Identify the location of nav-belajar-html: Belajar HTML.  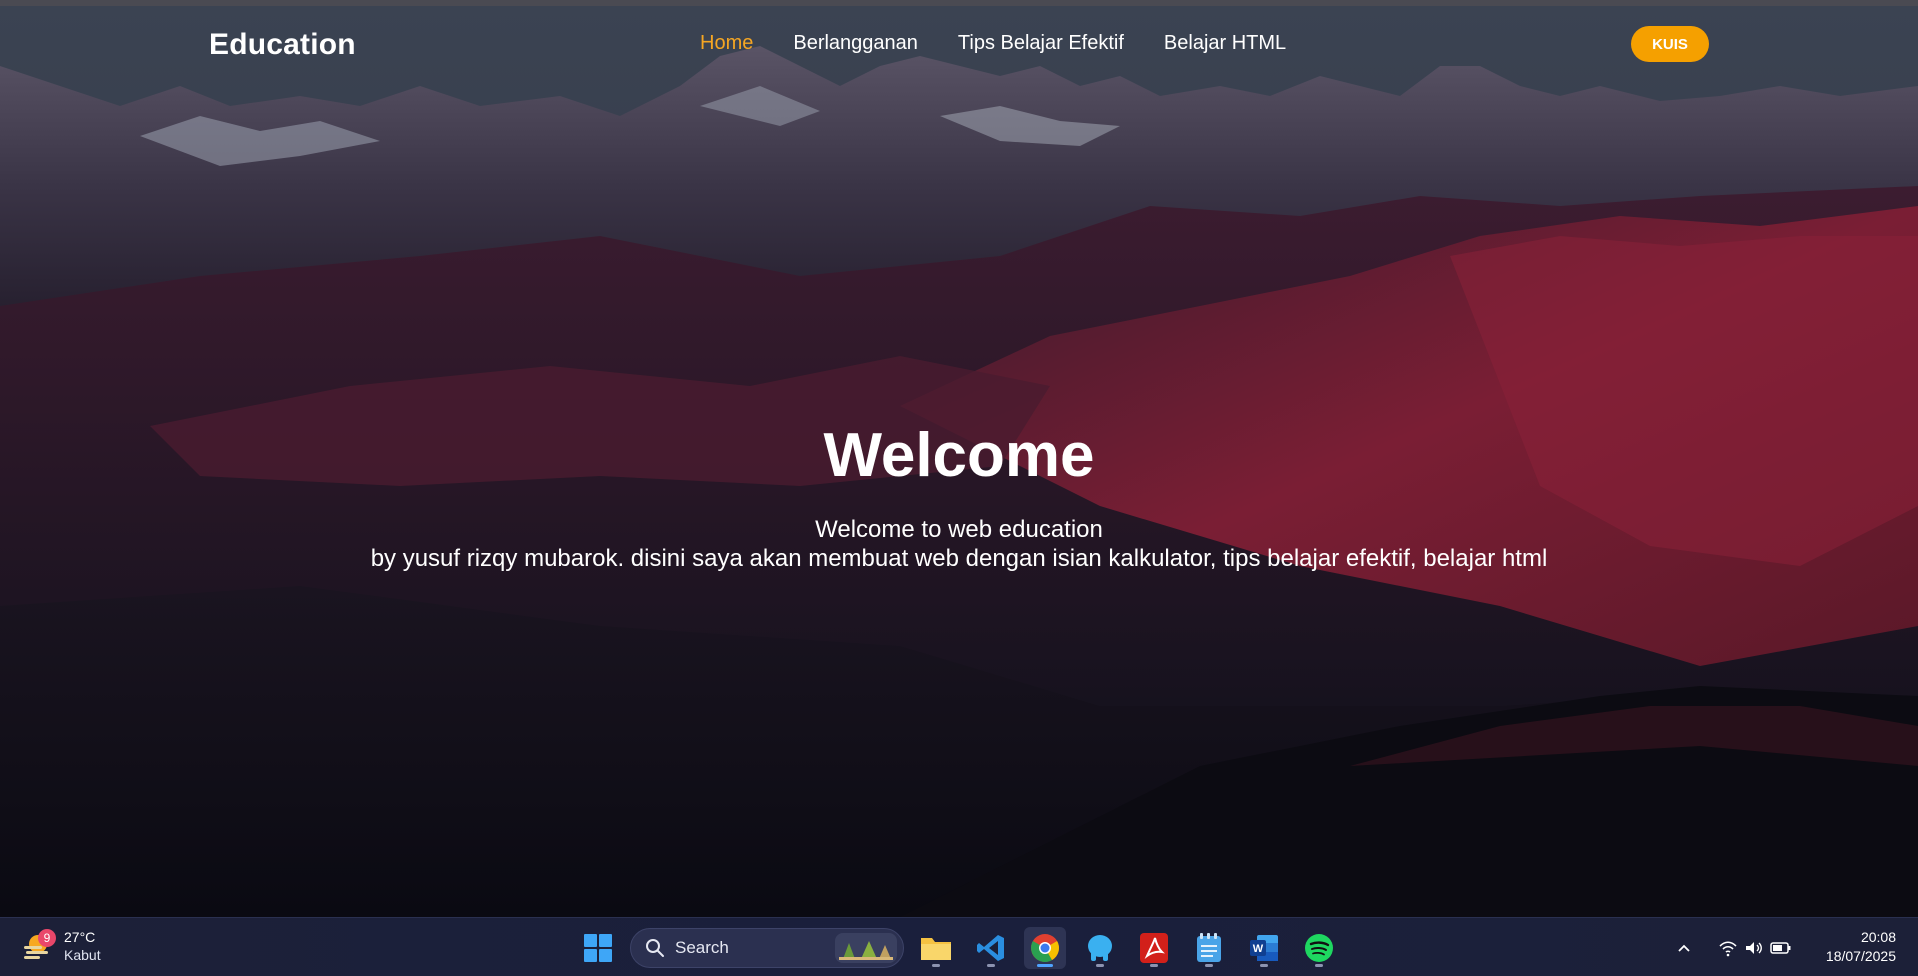
(1225, 43).